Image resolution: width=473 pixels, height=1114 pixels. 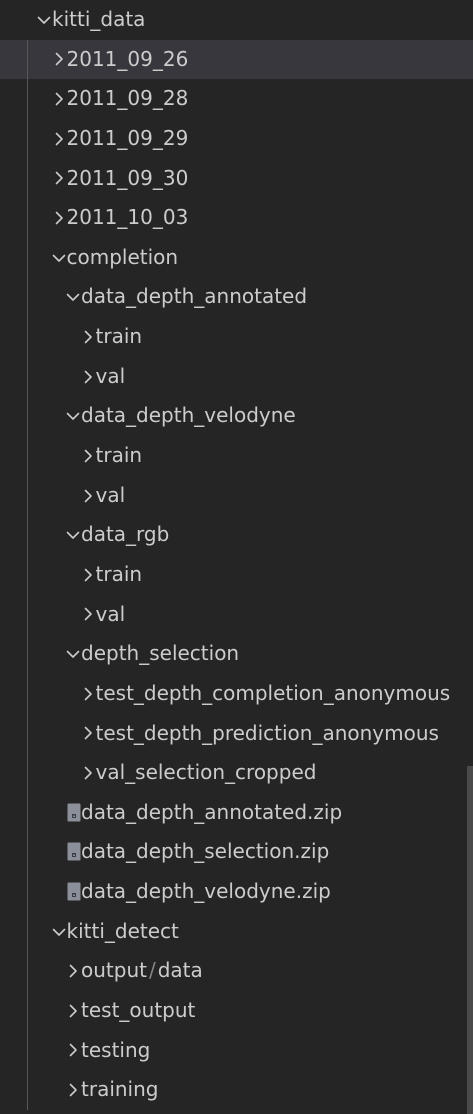 I want to click on tree-folder-item: kitti_detect, so click(x=236, y=931).